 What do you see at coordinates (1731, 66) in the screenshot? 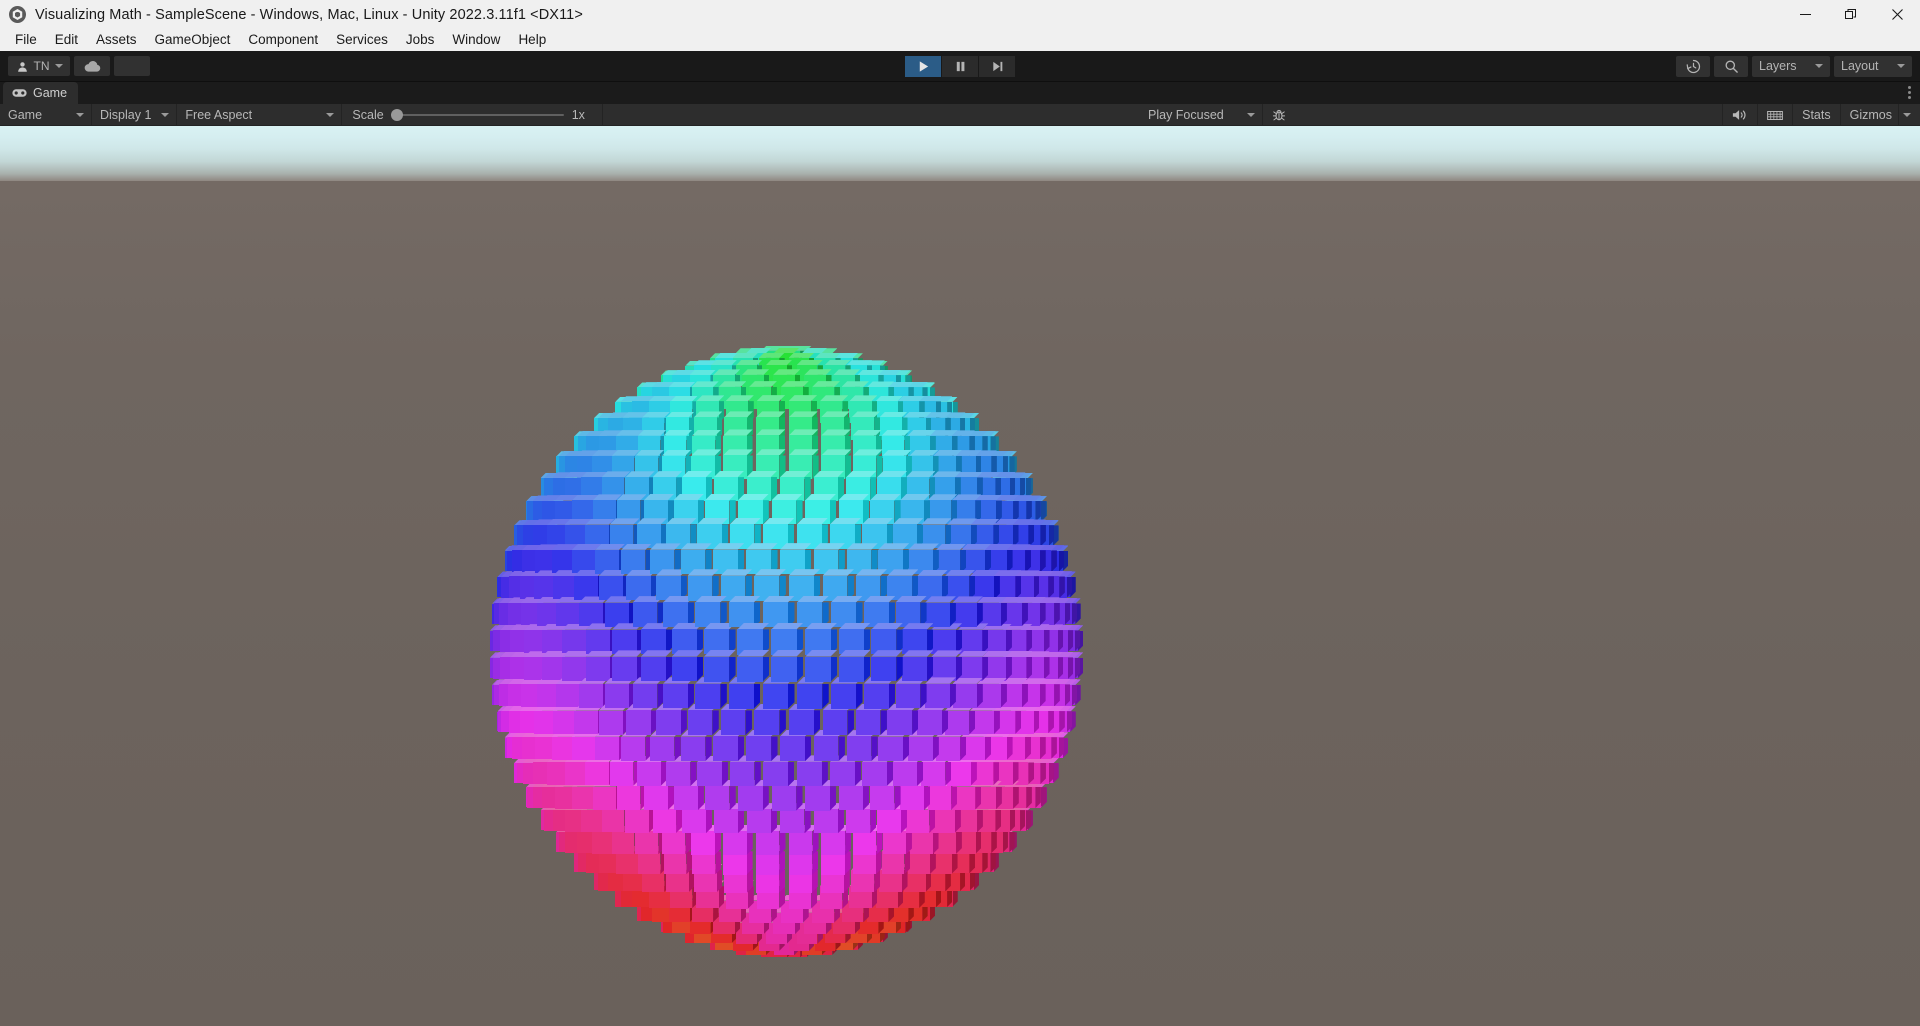
I see `search-button` at bounding box center [1731, 66].